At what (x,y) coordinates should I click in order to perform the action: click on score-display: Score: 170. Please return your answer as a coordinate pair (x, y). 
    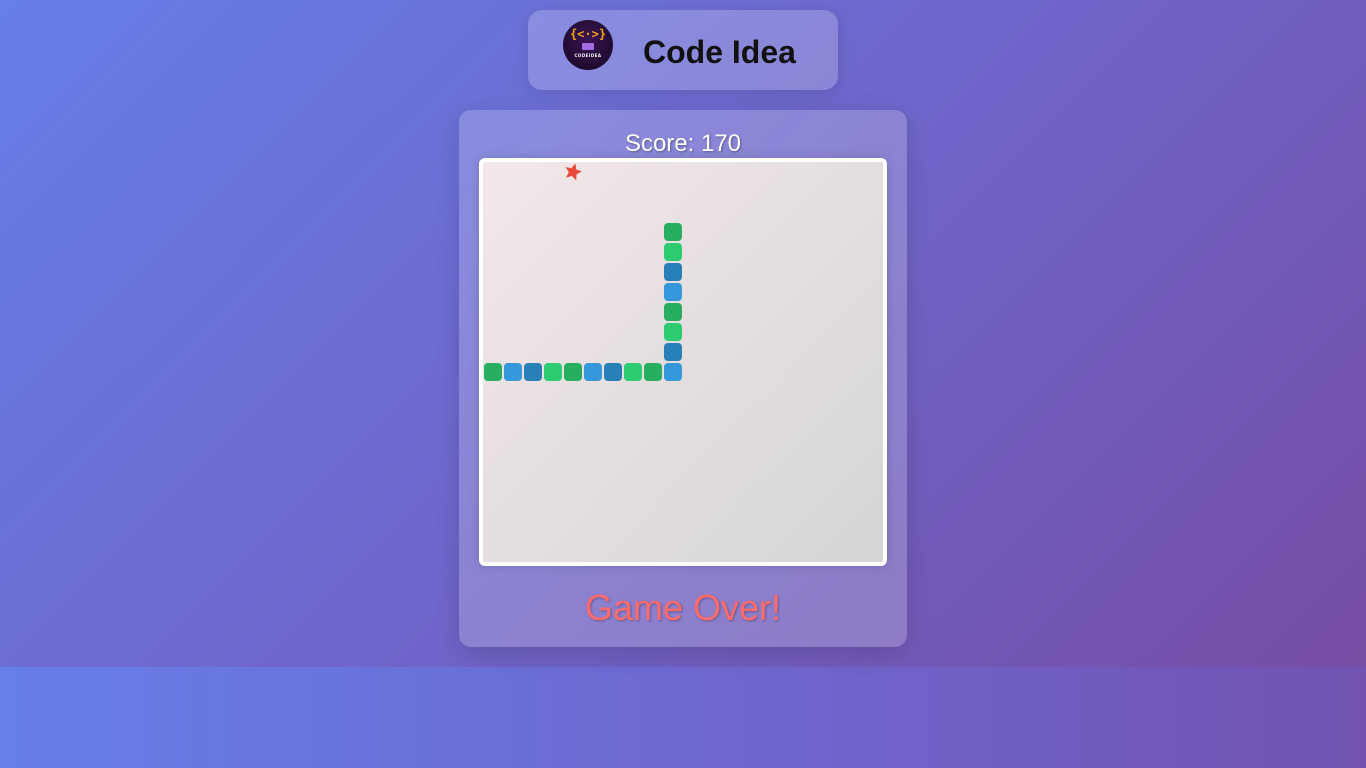
    Looking at the image, I should click on (683, 143).